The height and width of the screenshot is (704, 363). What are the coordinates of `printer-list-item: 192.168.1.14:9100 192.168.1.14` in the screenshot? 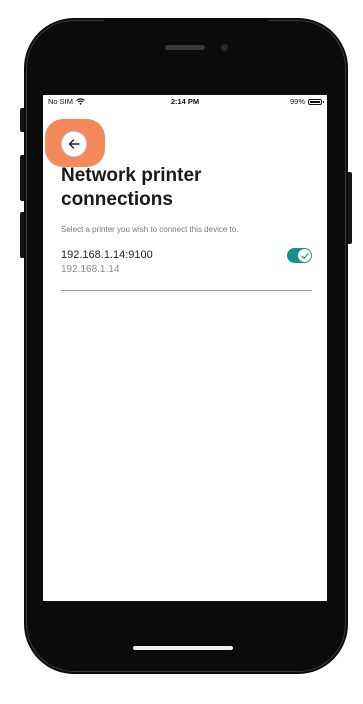 It's located at (186, 269).